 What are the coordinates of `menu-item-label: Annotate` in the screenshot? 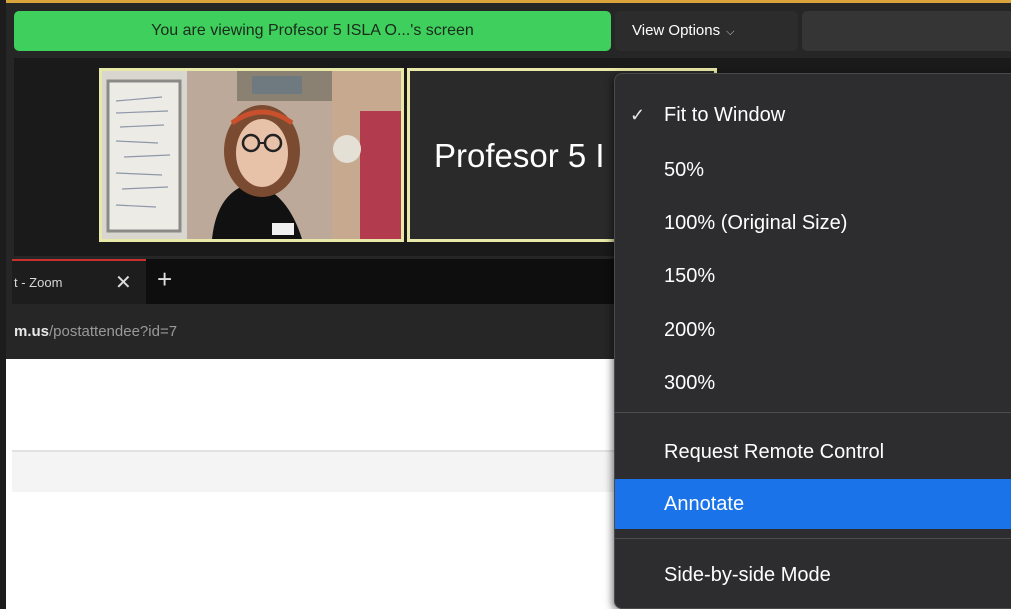 It's located at (704, 504).